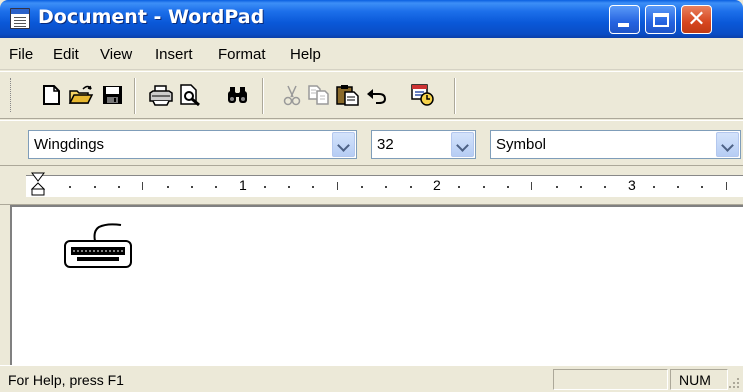 The width and height of the screenshot is (743, 392). I want to click on title-bar: Document - WordPad ✕, so click(371, 19).